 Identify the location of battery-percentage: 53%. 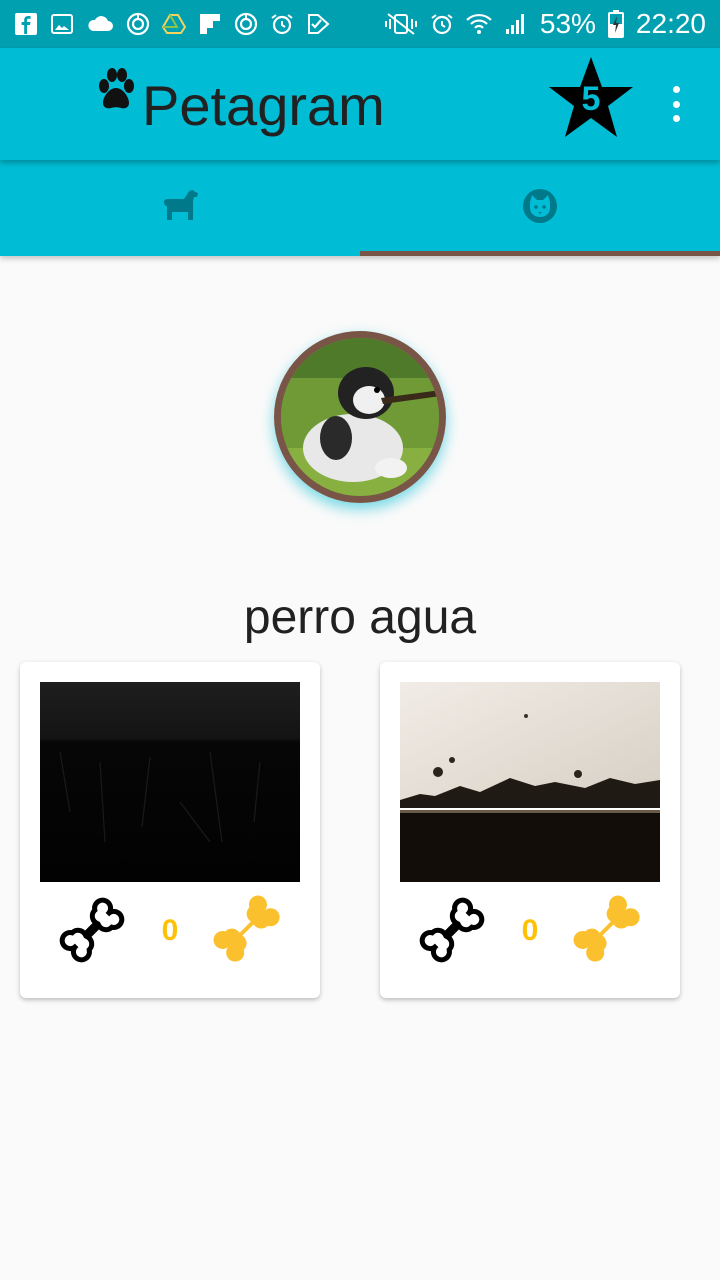
(567, 23).